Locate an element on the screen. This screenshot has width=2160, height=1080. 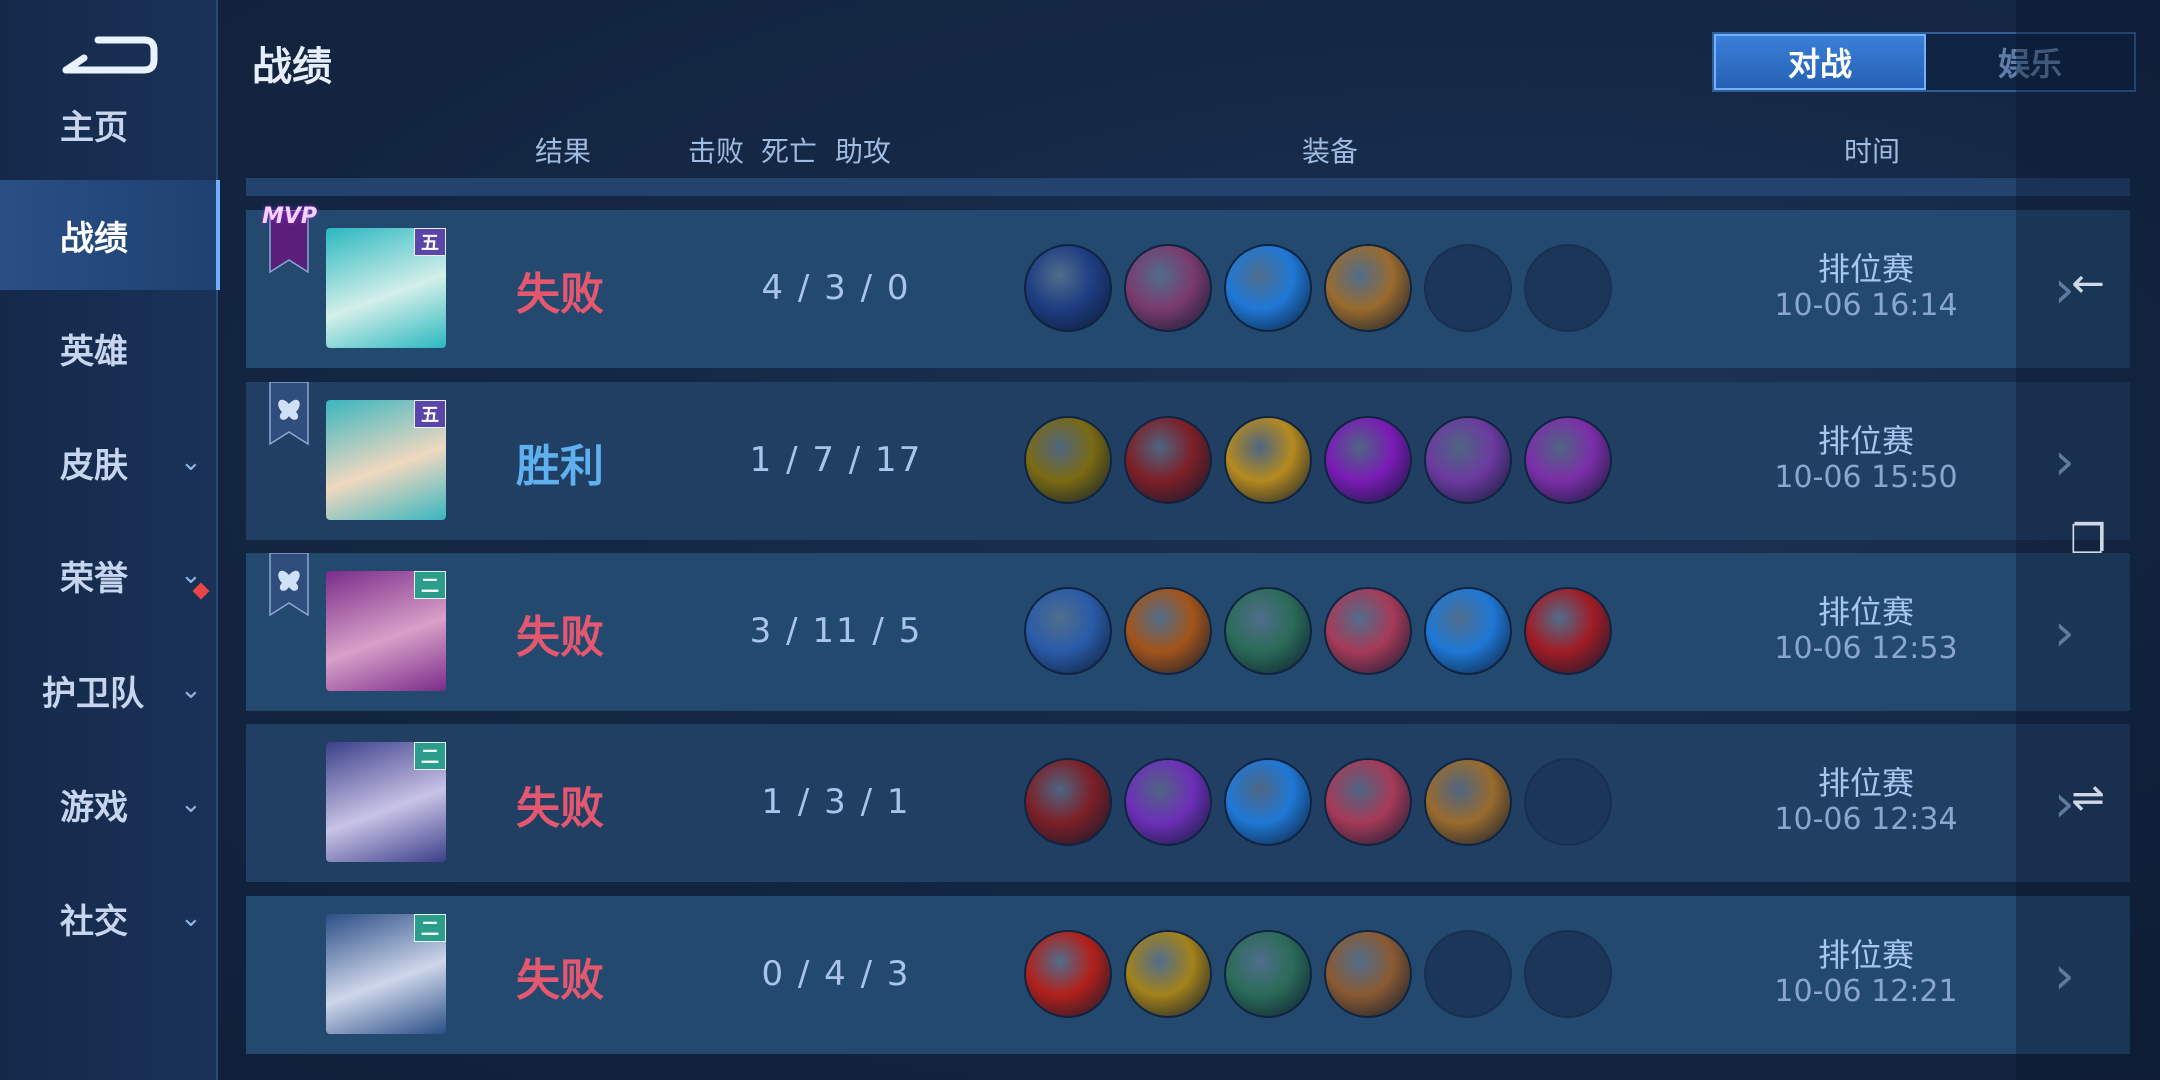
kda: 1 / 3 / 1 is located at coordinates (836, 802).